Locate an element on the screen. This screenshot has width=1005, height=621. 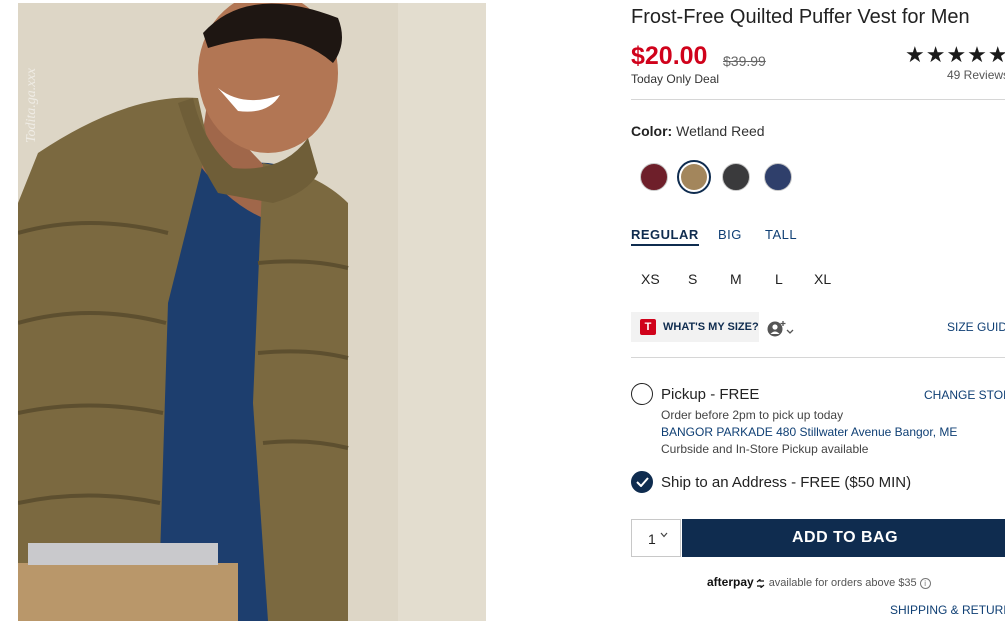
sale-price: $20.00 is located at coordinates (669, 56).